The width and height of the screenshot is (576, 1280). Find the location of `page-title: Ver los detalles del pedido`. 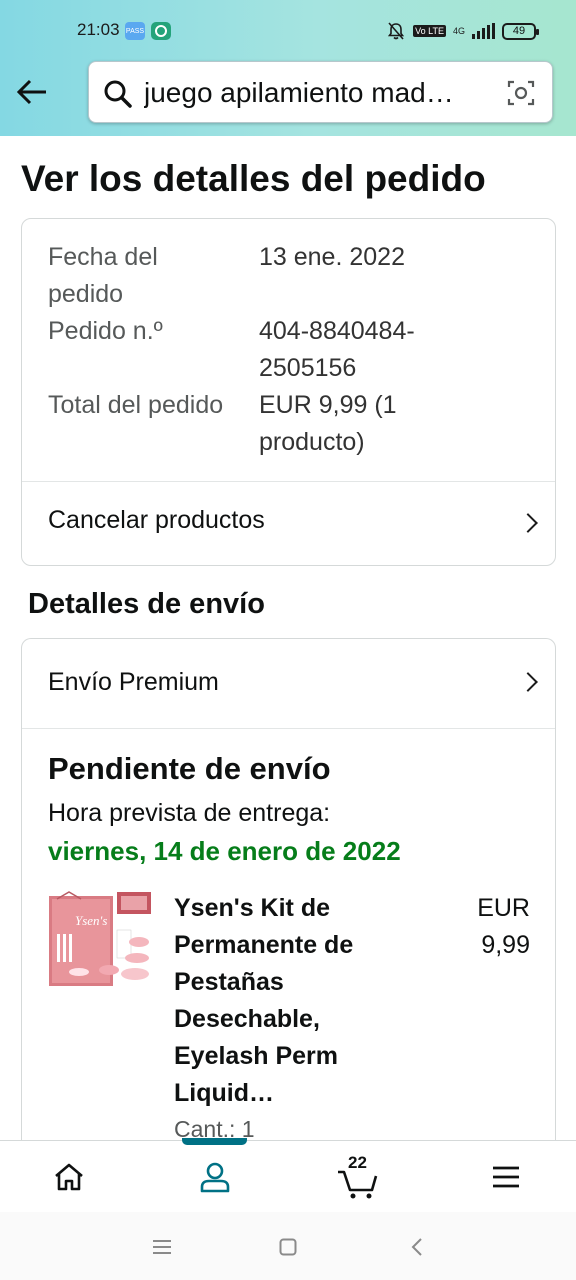

page-title: Ver los detalles del pedido is located at coordinates (253, 178).